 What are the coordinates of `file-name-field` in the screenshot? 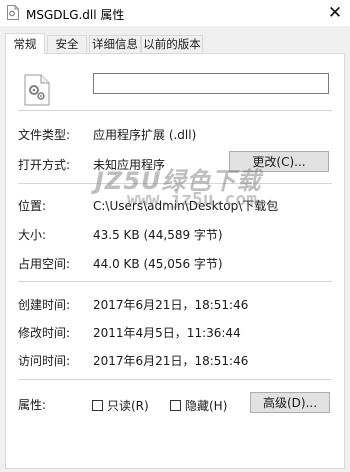 It's located at (211, 83).